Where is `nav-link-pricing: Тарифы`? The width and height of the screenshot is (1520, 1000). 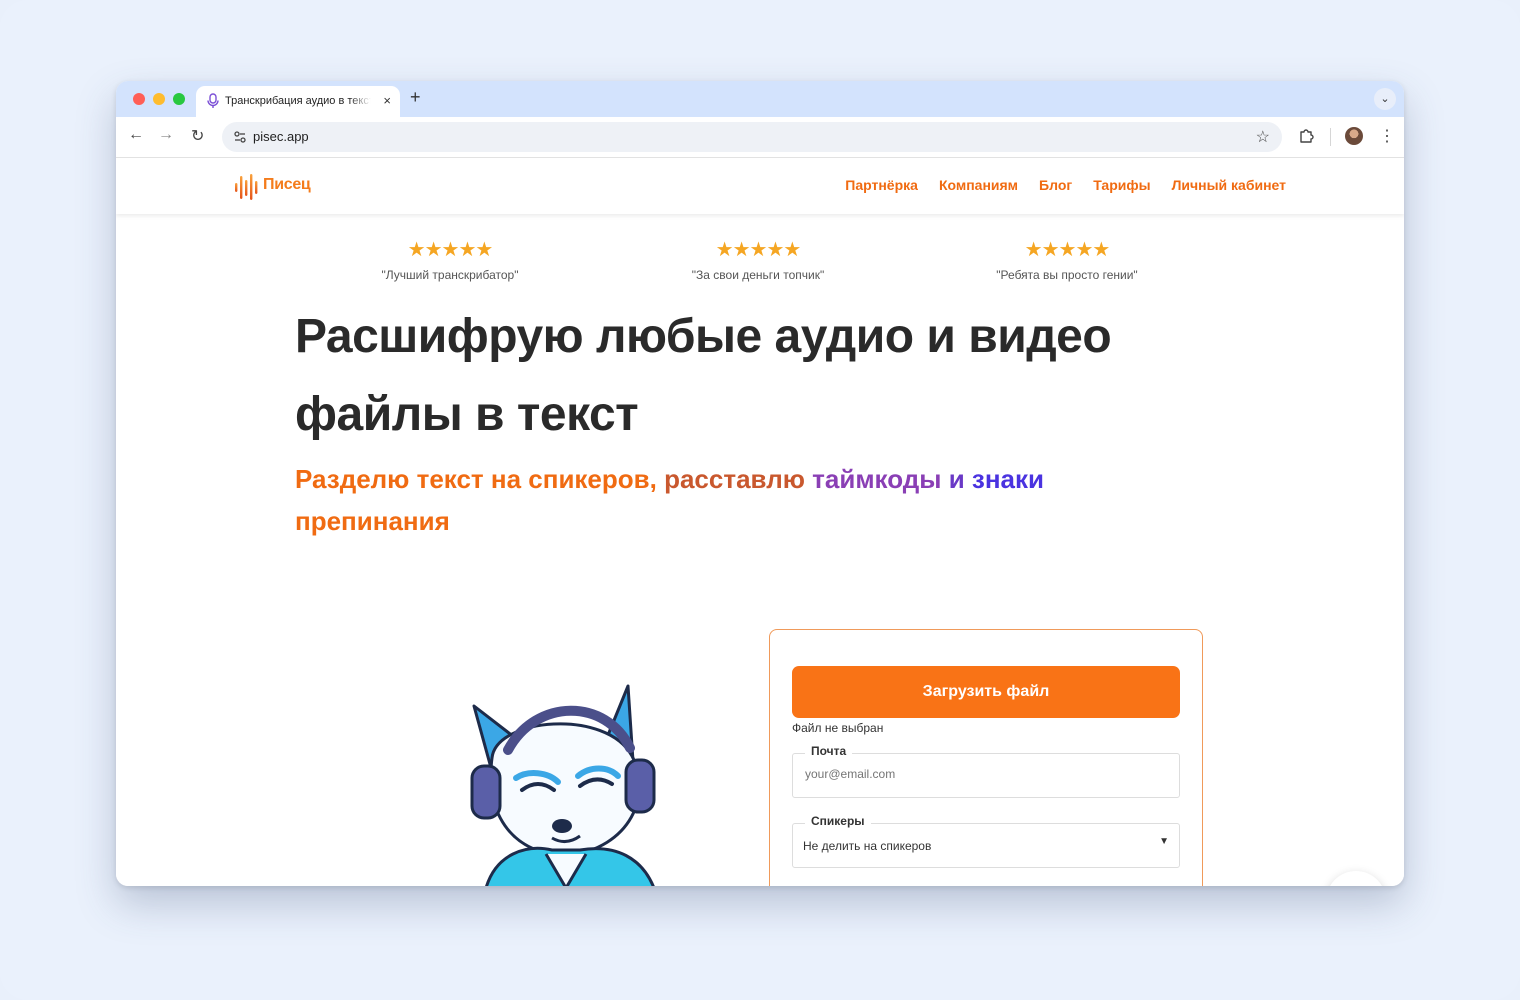 nav-link-pricing: Тарифы is located at coordinates (1121, 185).